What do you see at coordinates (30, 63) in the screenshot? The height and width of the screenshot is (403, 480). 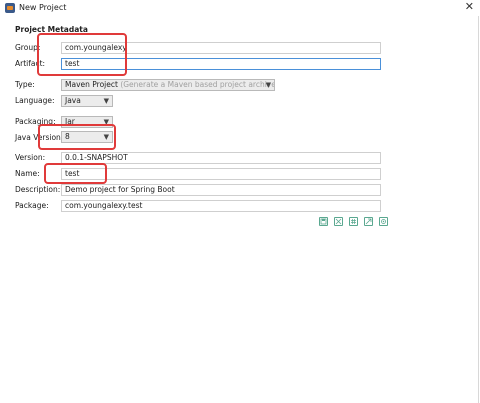 I see `artifact-label: Artifact:` at bounding box center [30, 63].